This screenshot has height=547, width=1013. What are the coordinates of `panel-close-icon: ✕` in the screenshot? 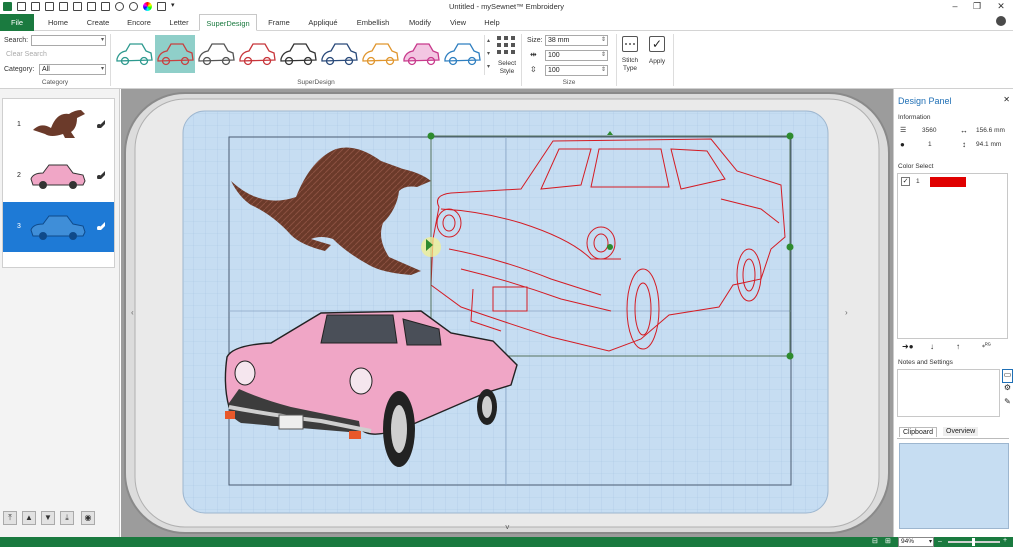 It's located at (1006, 99).